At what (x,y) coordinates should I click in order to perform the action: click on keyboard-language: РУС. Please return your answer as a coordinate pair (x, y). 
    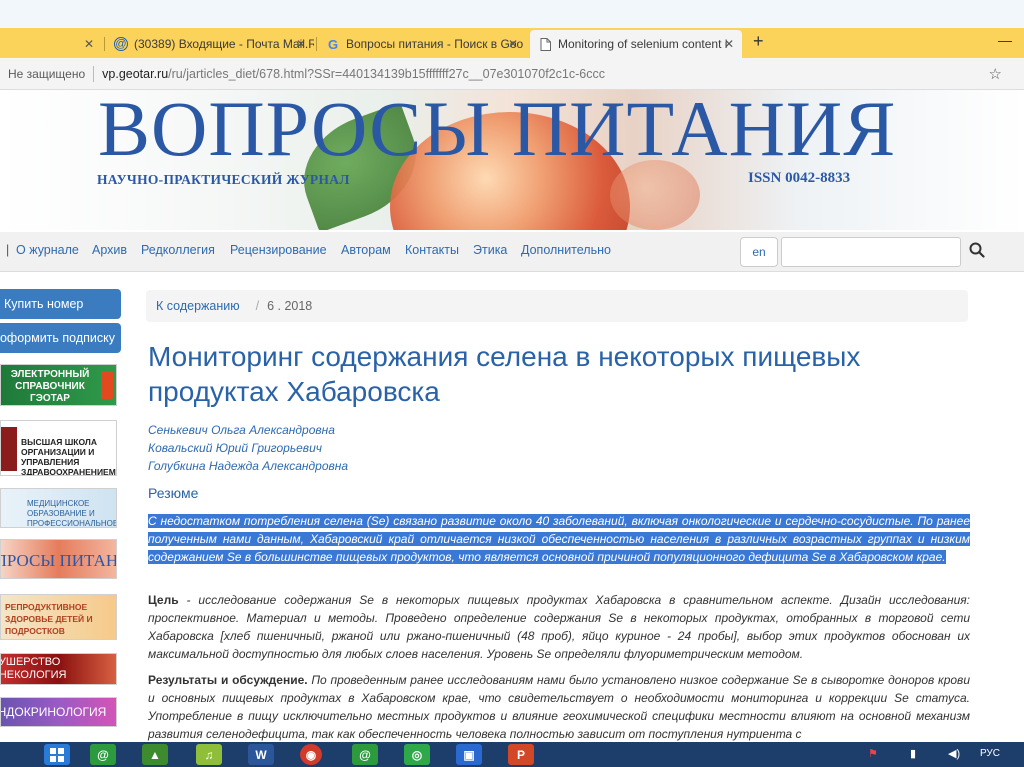
    Looking at the image, I should click on (990, 753).